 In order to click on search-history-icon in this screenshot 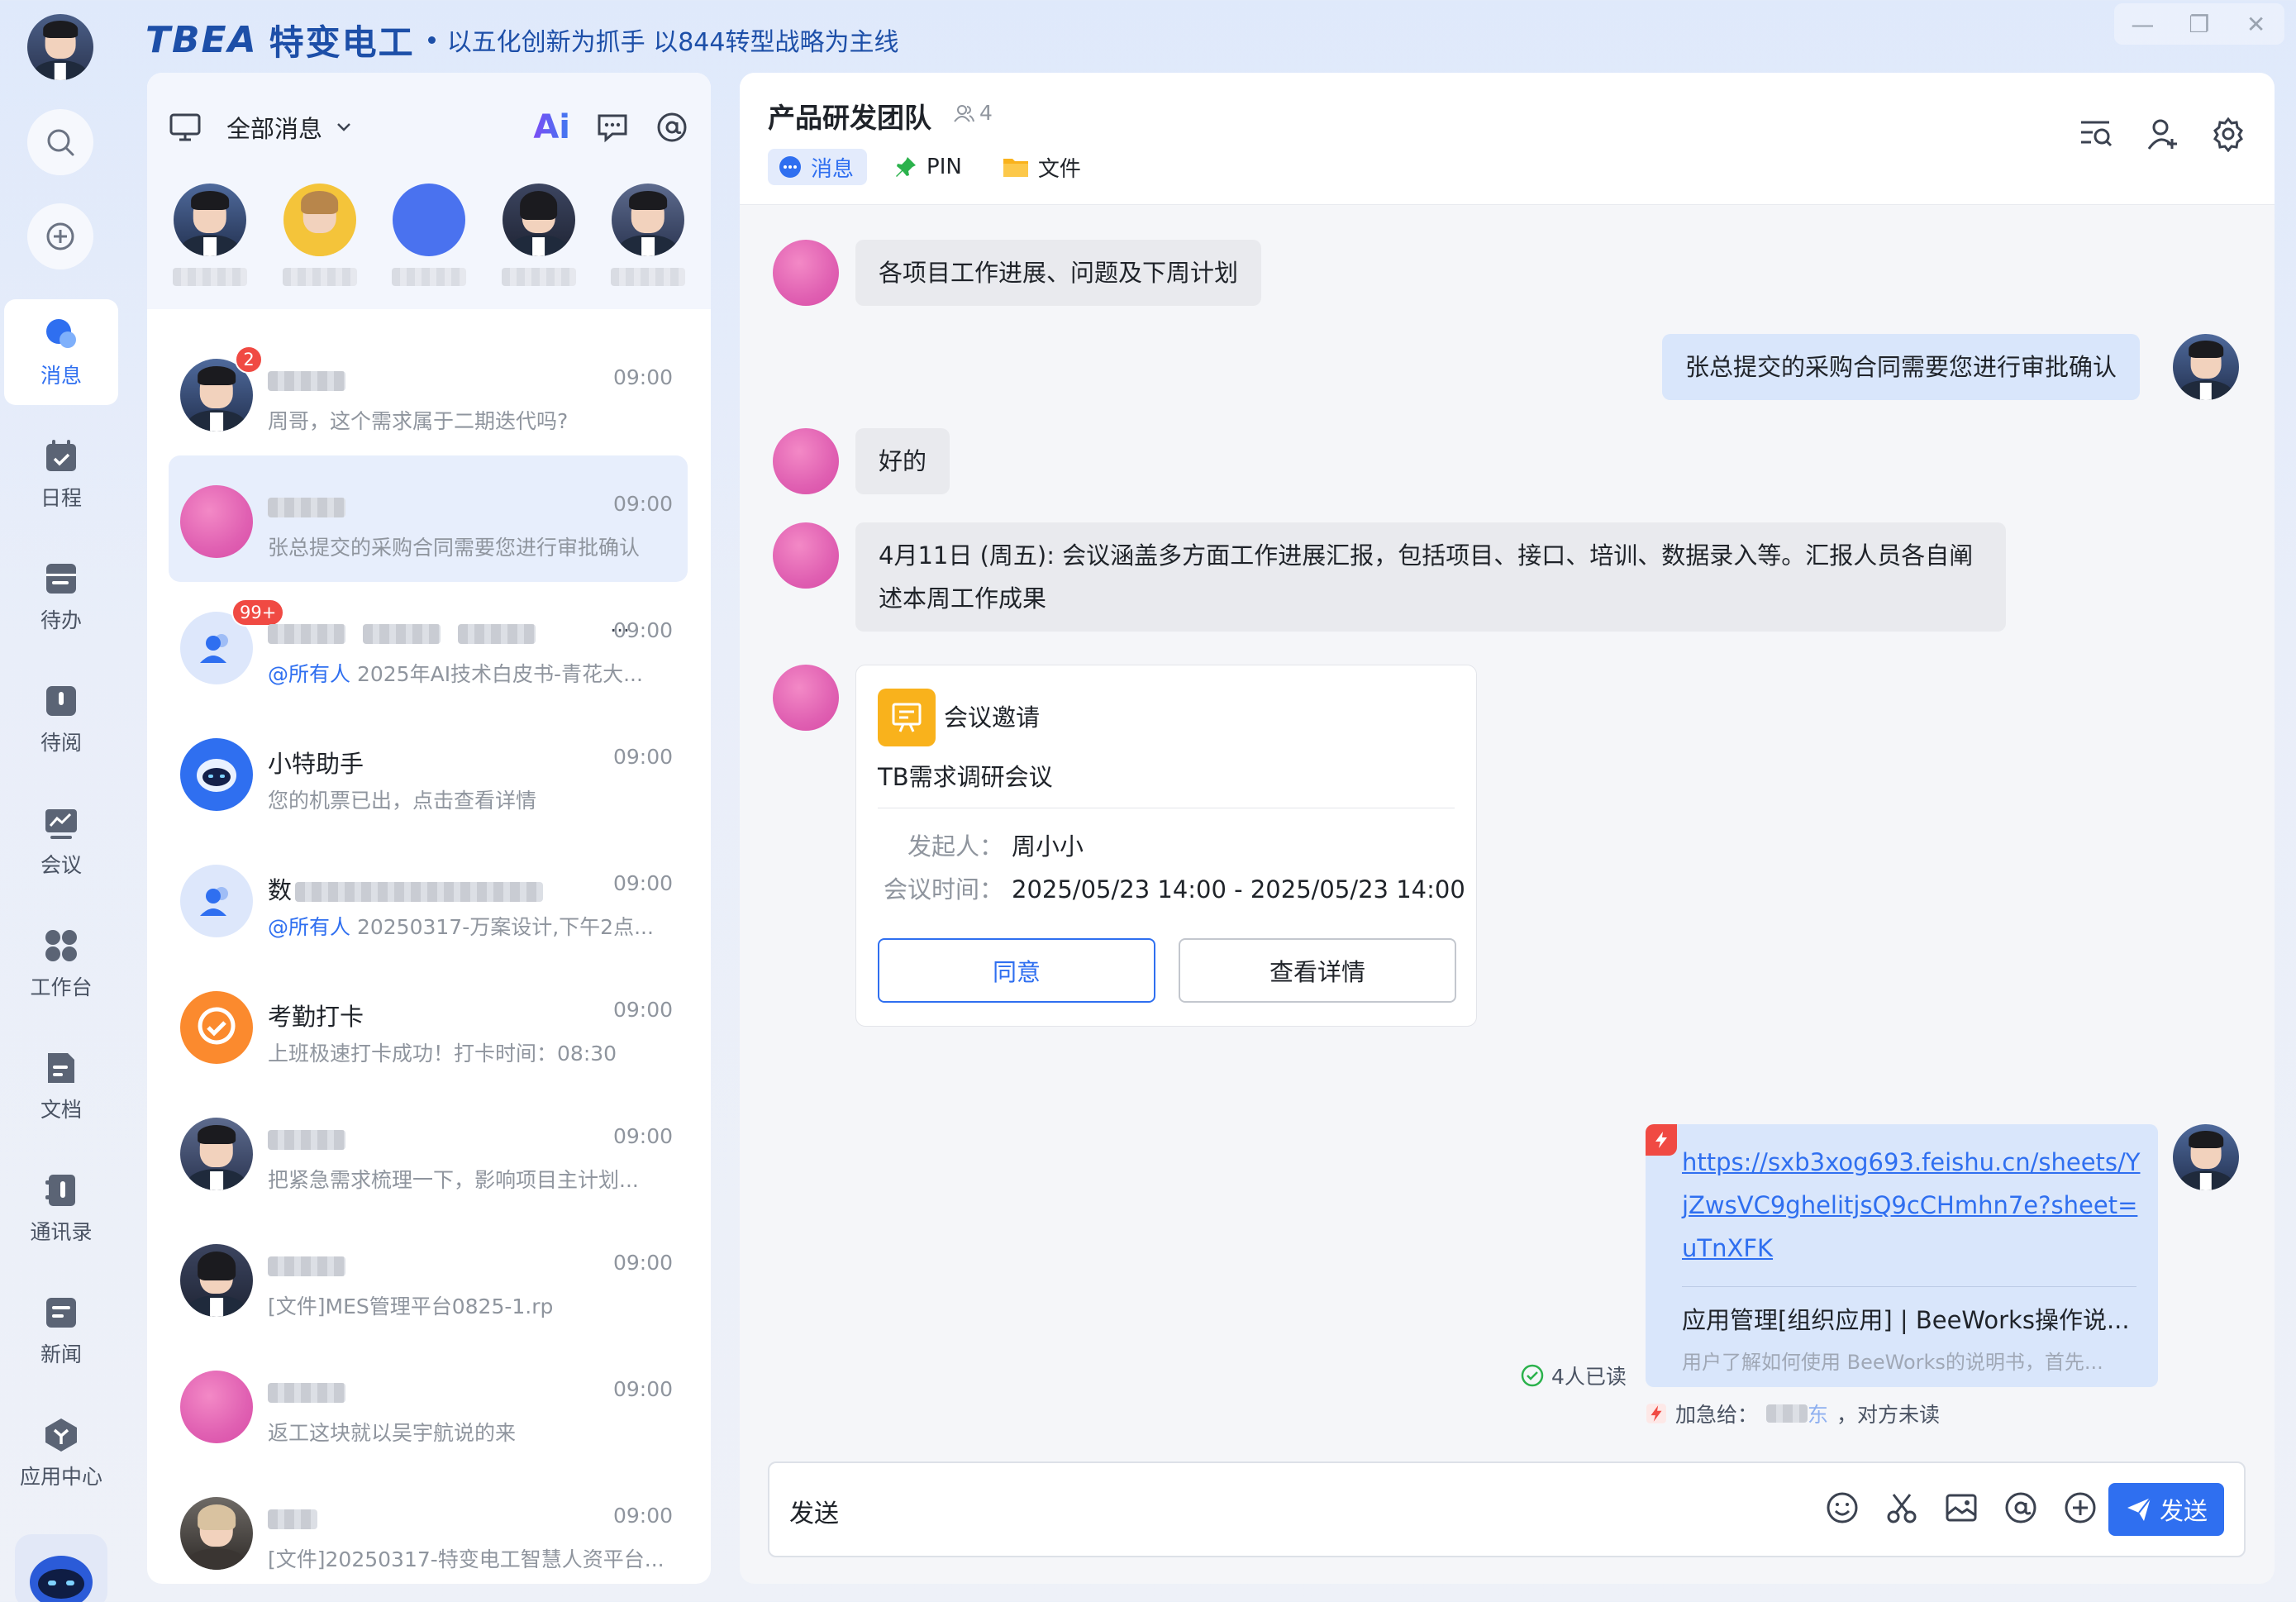, I will do `click(2096, 134)`.